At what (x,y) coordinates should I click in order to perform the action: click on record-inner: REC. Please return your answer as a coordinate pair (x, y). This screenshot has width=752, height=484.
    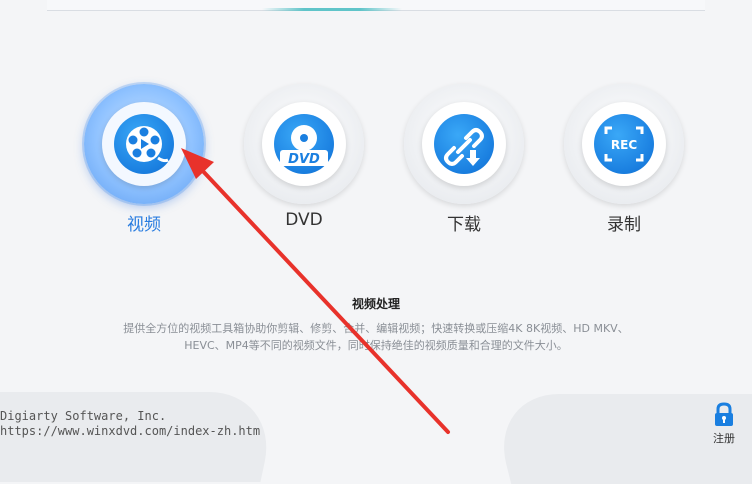
    Looking at the image, I should click on (624, 144).